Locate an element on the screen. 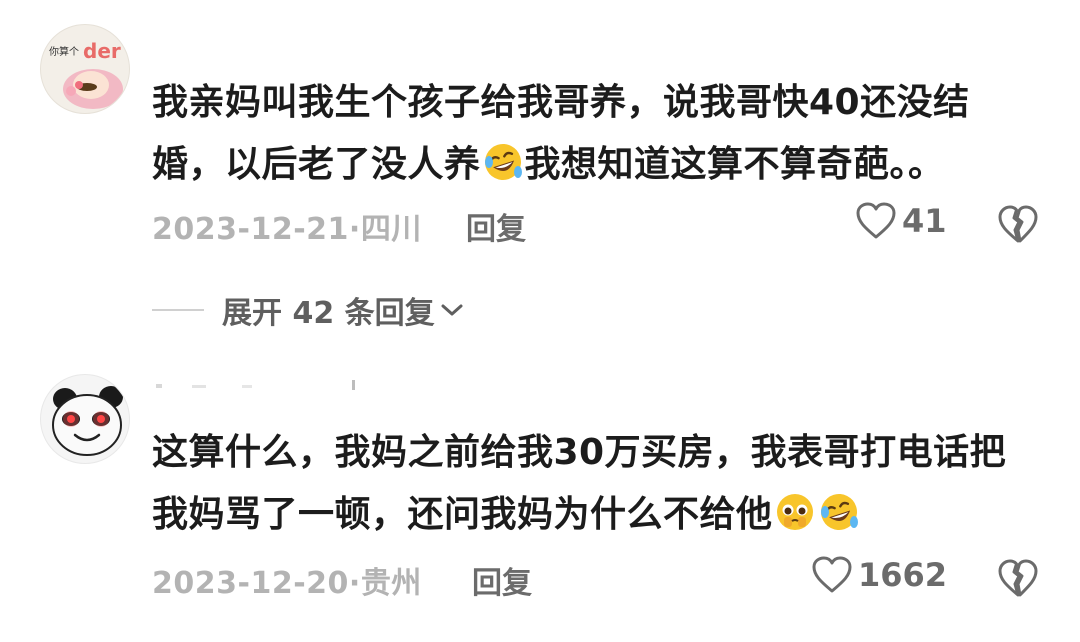 The height and width of the screenshot is (642, 1080). avatar: 你算个 der is located at coordinates (85, 69).